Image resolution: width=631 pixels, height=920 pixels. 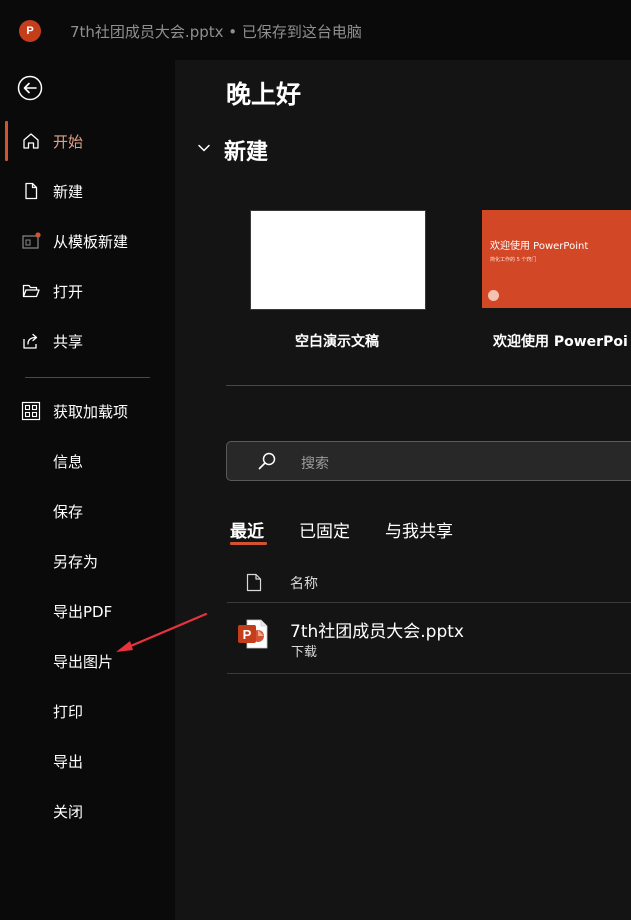 I want to click on powerpoint-logo-icon: P, so click(x=30, y=31).